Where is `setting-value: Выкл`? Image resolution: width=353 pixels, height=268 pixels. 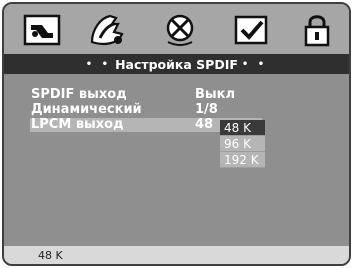 setting-value: Выкл is located at coordinates (215, 94).